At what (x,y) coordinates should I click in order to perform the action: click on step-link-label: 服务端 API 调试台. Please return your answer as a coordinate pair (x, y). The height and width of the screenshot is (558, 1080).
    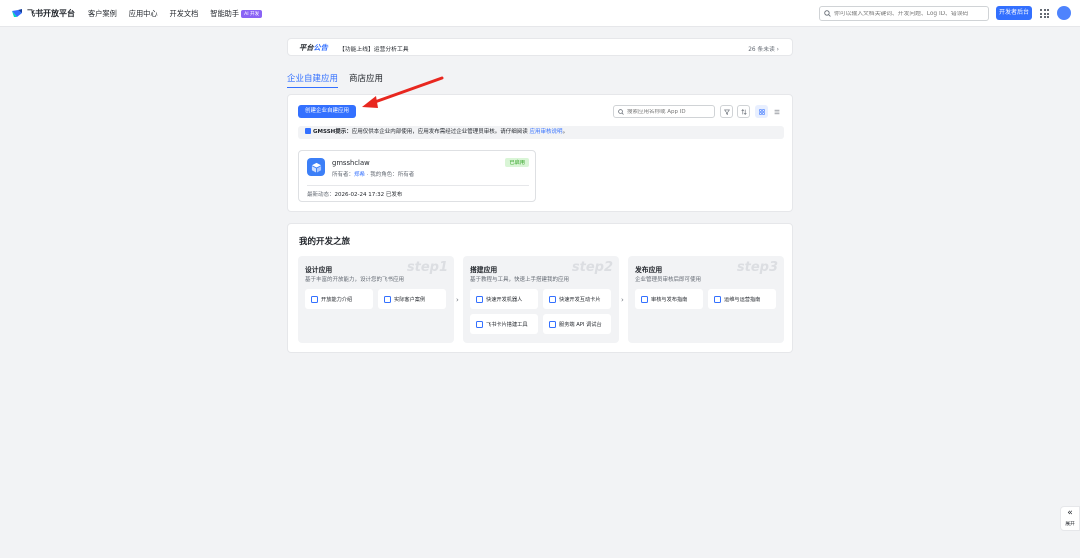
    Looking at the image, I should click on (580, 324).